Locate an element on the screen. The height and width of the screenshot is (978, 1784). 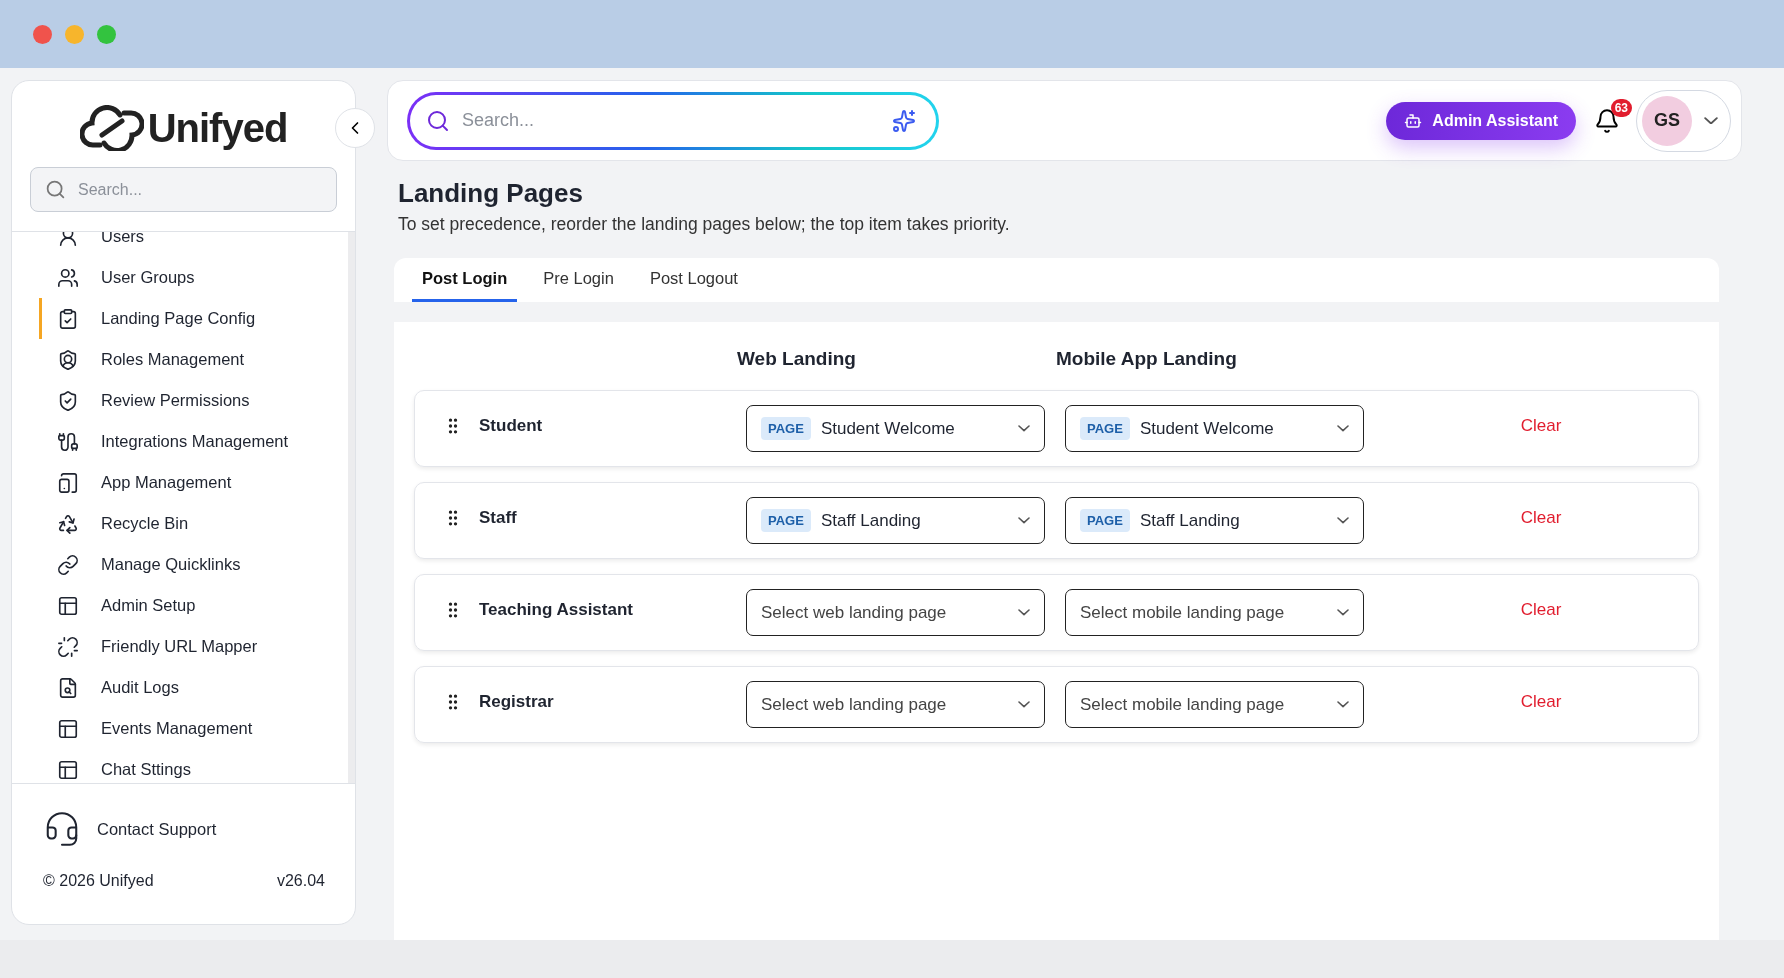
web-landing-select: PAGE Student Welcome is located at coordinates (895, 428).